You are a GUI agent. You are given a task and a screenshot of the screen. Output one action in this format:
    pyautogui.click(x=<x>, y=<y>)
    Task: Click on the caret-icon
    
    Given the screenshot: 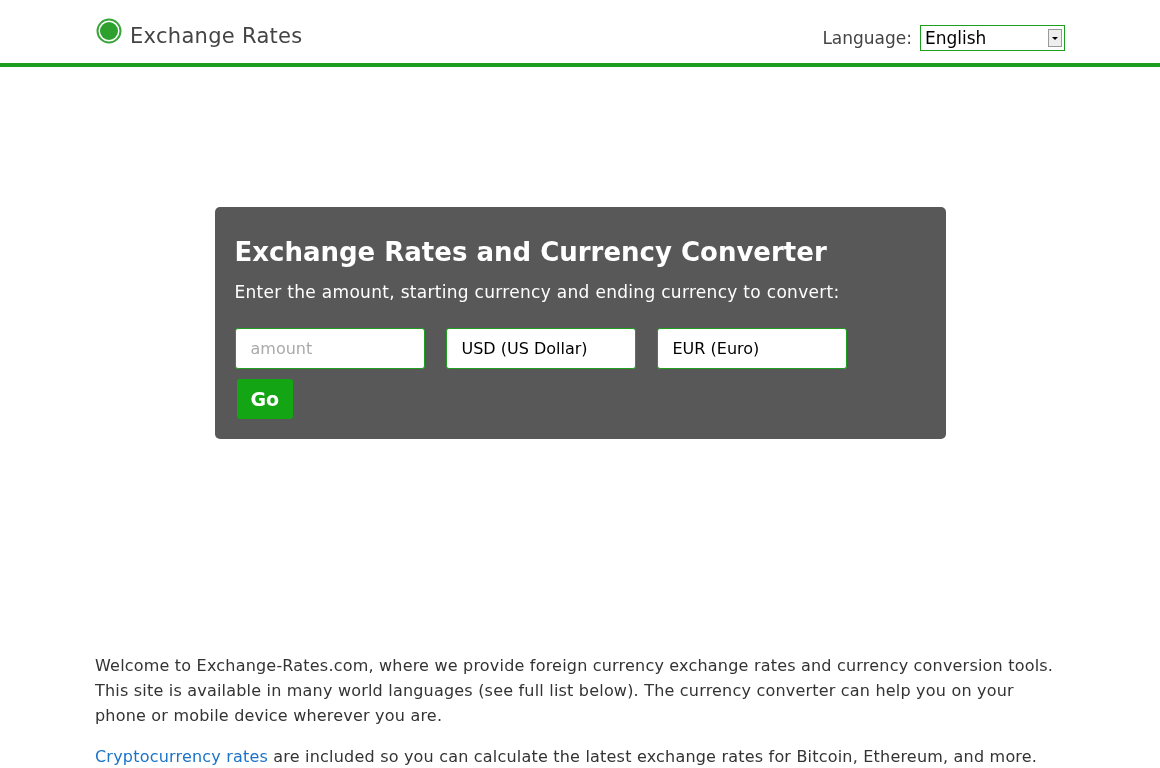 What is the action you would take?
    pyautogui.click(x=1055, y=37)
    